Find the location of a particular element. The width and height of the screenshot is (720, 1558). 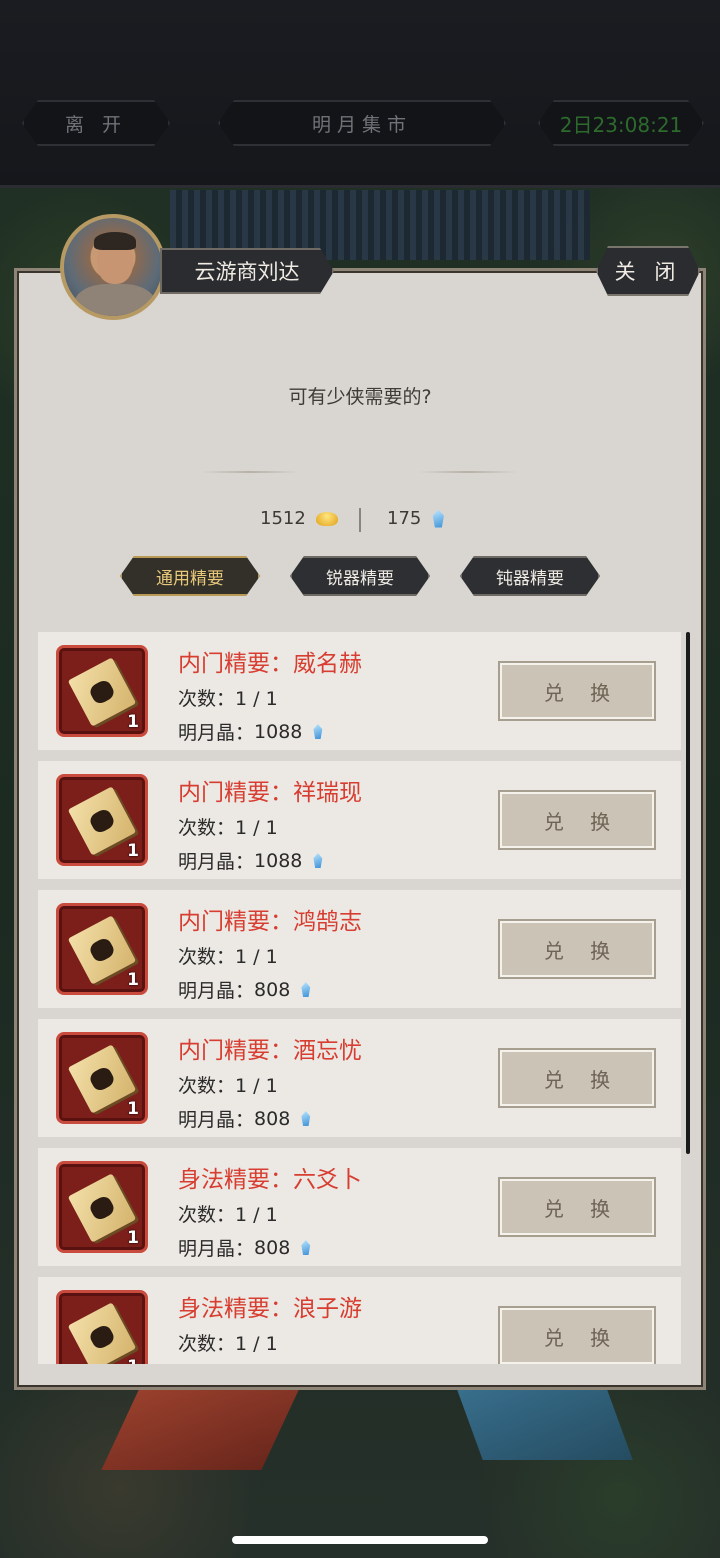

list-item: 1 身法精要：浪子游 次数：1 / 1 兑 换 is located at coordinates (359, 1320).